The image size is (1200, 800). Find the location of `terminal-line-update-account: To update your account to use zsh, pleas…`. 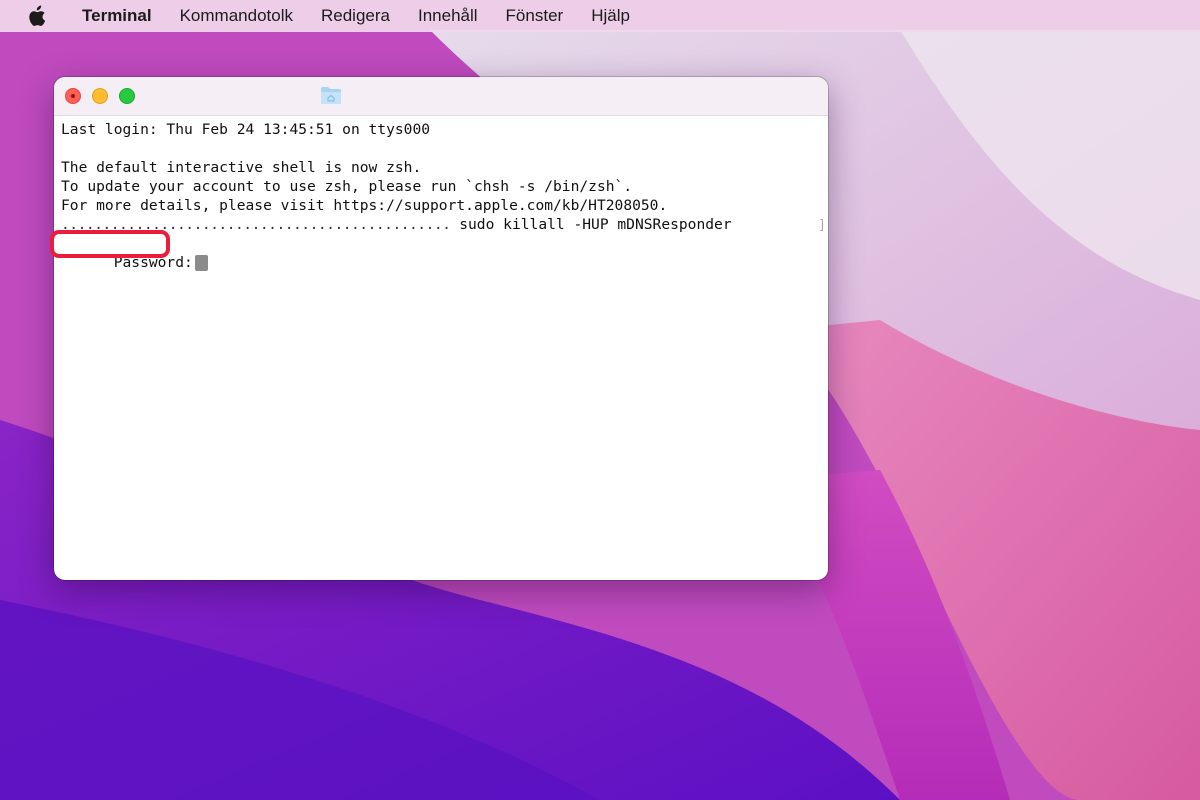

terminal-line-update-account: To update your account to use zsh, pleas… is located at coordinates (347, 186).